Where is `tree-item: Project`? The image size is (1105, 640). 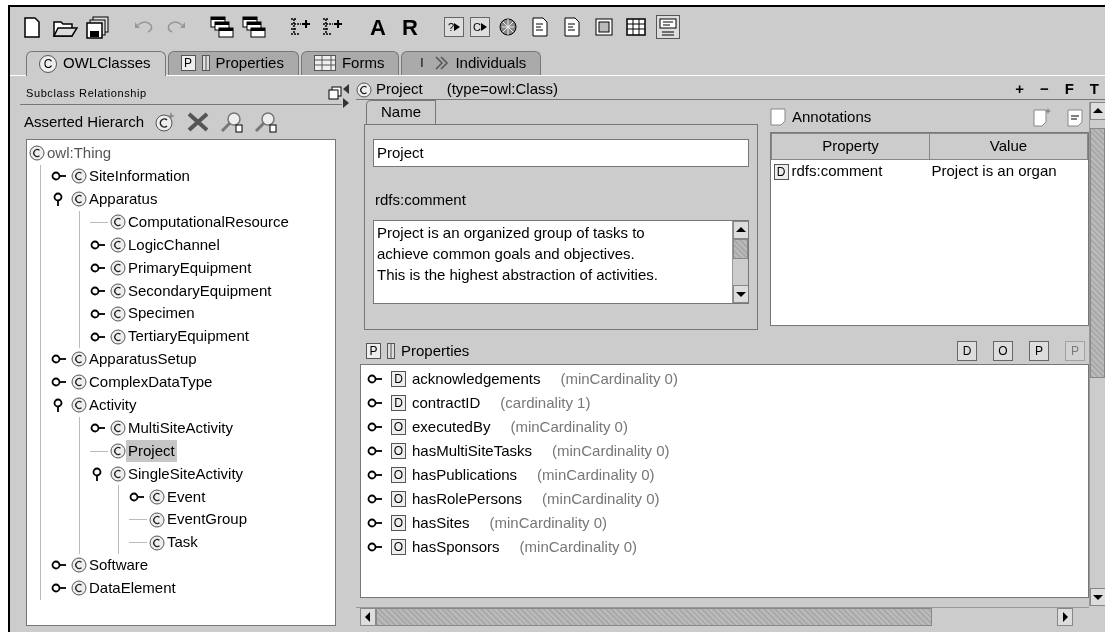 tree-item: Project is located at coordinates (151, 451).